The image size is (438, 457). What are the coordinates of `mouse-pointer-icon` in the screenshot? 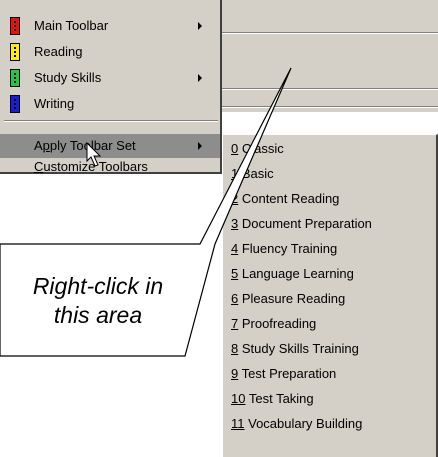 It's located at (94, 154).